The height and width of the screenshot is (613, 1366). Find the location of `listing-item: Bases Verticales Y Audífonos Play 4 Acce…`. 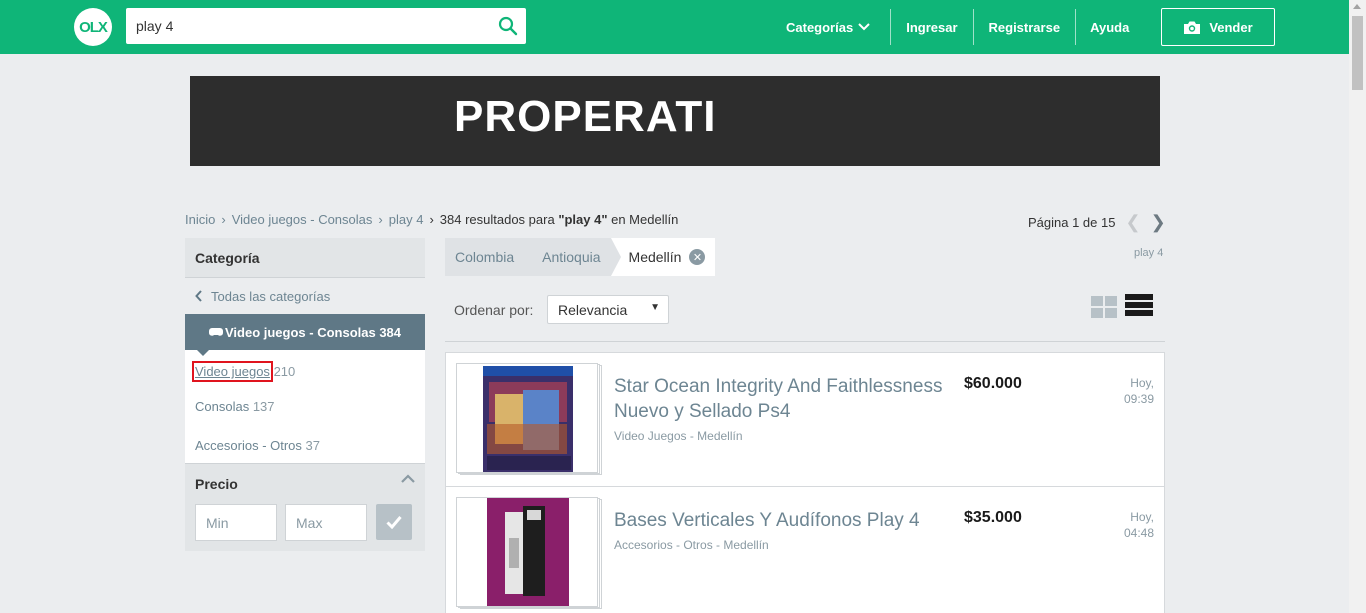

listing-item: Bases Verticales Y Audífonos Play 4 Acce… is located at coordinates (805, 550).